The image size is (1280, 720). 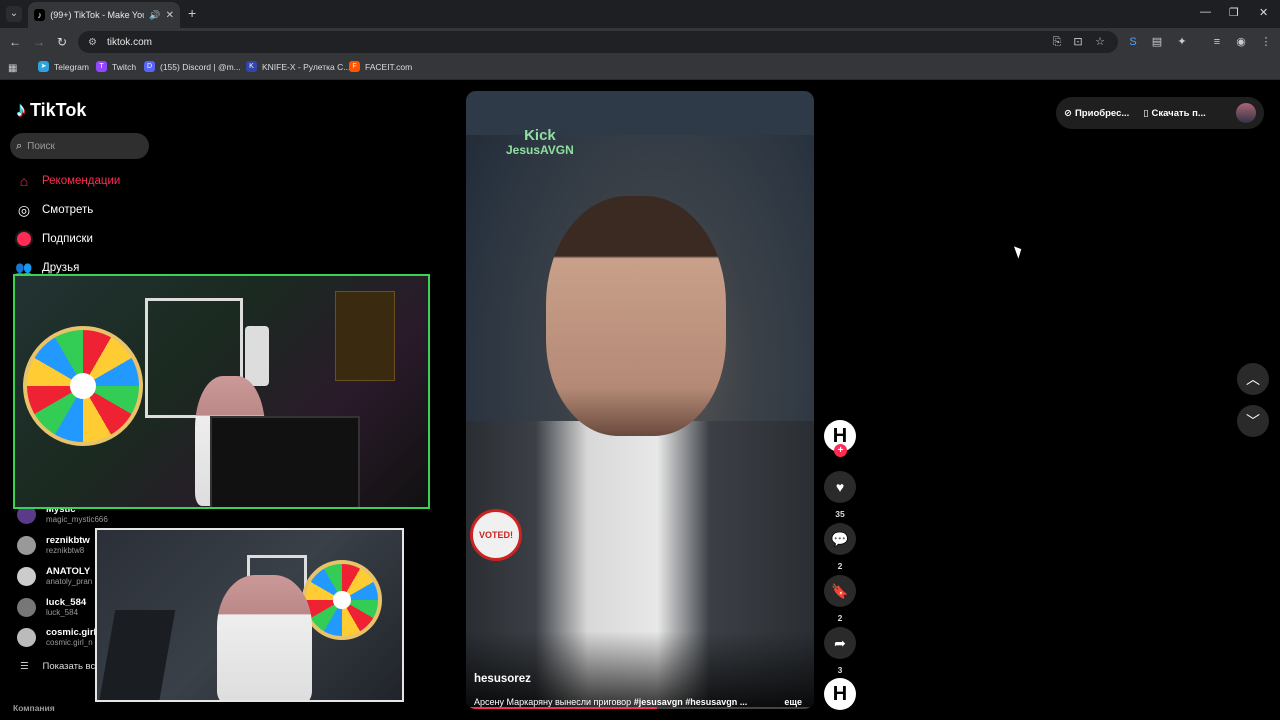 What do you see at coordinates (69, 642) in the screenshot?
I see `account-handle: cosmic.girl_n` at bounding box center [69, 642].